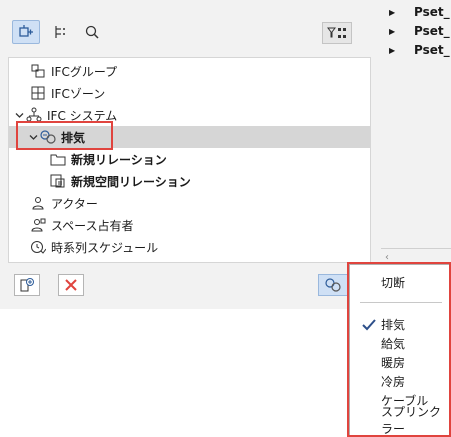 The image size is (451, 437). I want to click on tree-item-new-relation: 新規リレーション, so click(189, 159).